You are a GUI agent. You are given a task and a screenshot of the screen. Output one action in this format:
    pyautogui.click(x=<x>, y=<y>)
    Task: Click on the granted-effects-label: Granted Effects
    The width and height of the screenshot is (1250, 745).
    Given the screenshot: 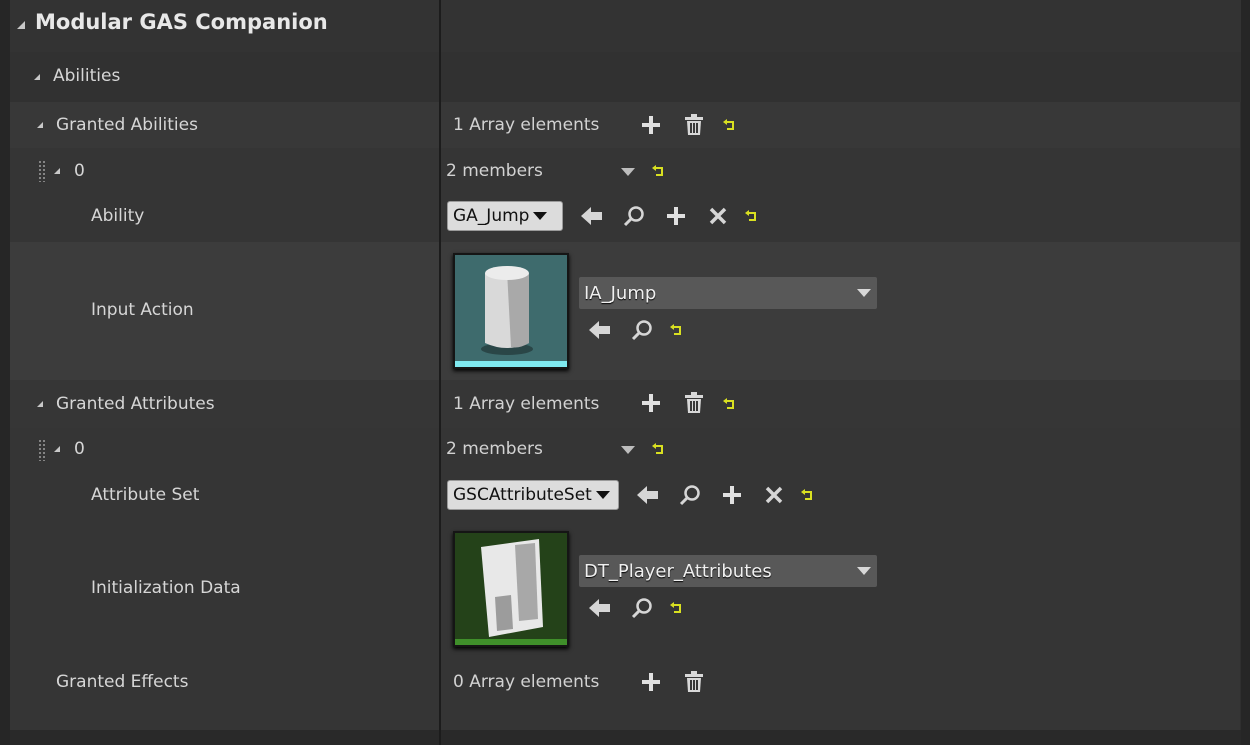 What is the action you would take?
    pyautogui.click(x=122, y=682)
    